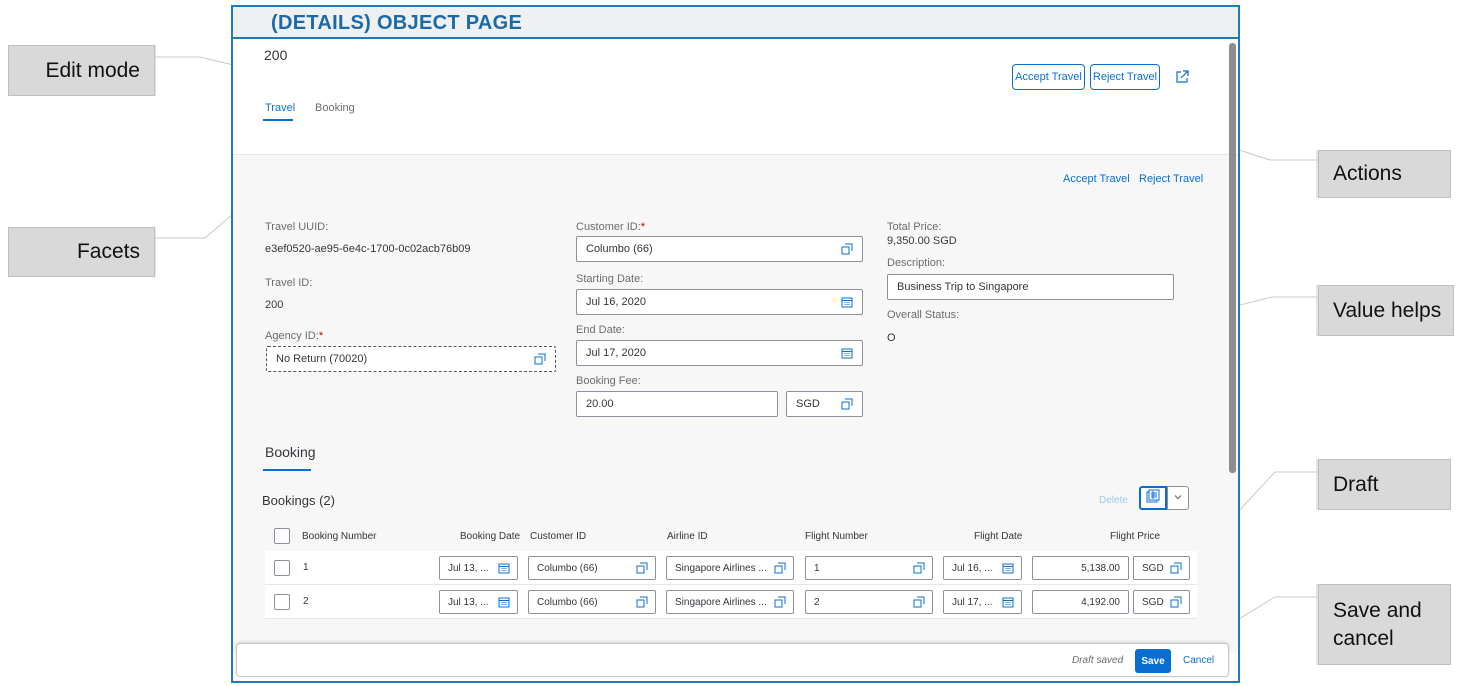  I want to click on agency-id-label-text: Agency ID:, so click(292, 336).